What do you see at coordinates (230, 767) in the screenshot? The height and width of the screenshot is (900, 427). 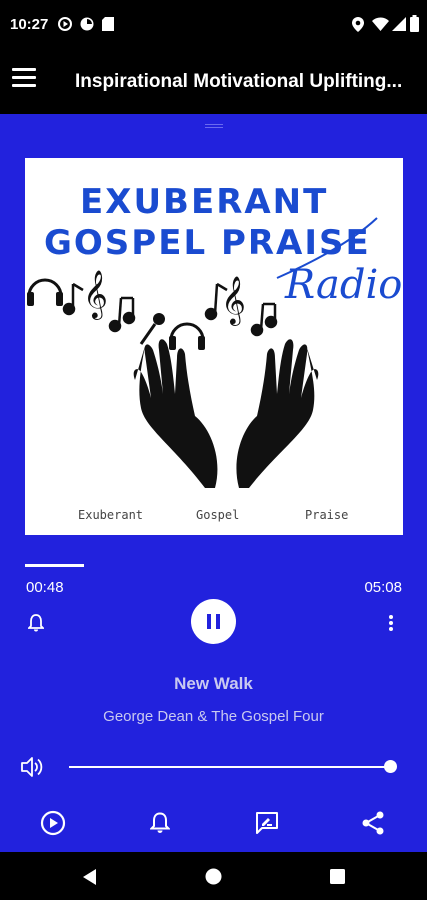 I see `volume-slider` at bounding box center [230, 767].